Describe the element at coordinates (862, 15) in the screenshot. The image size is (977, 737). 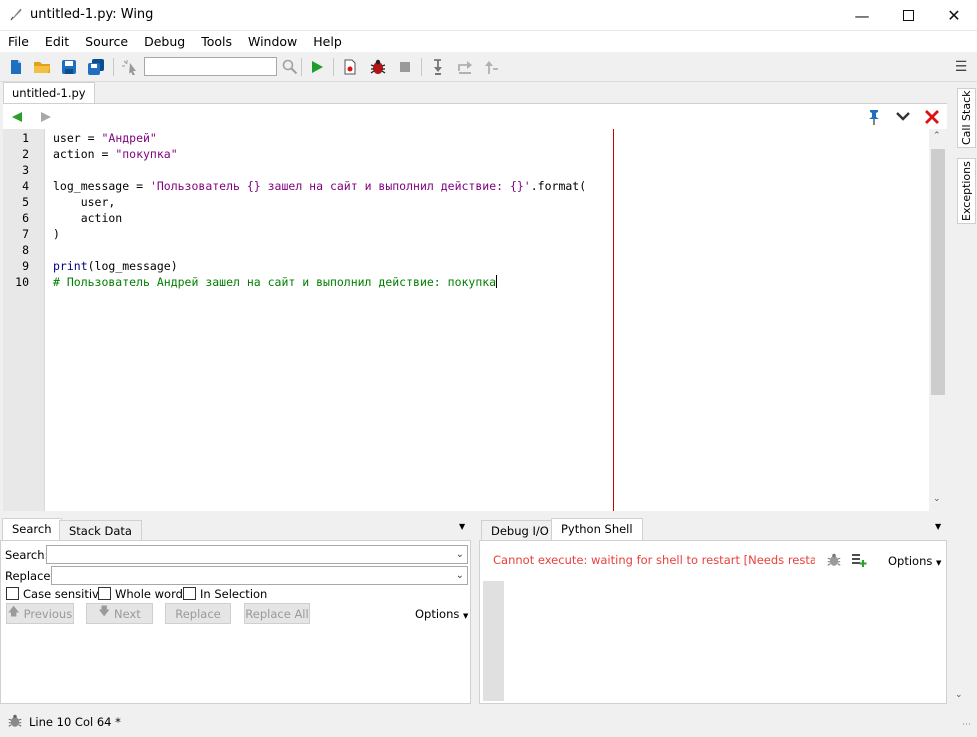
I see `minimize-button: —` at that location.